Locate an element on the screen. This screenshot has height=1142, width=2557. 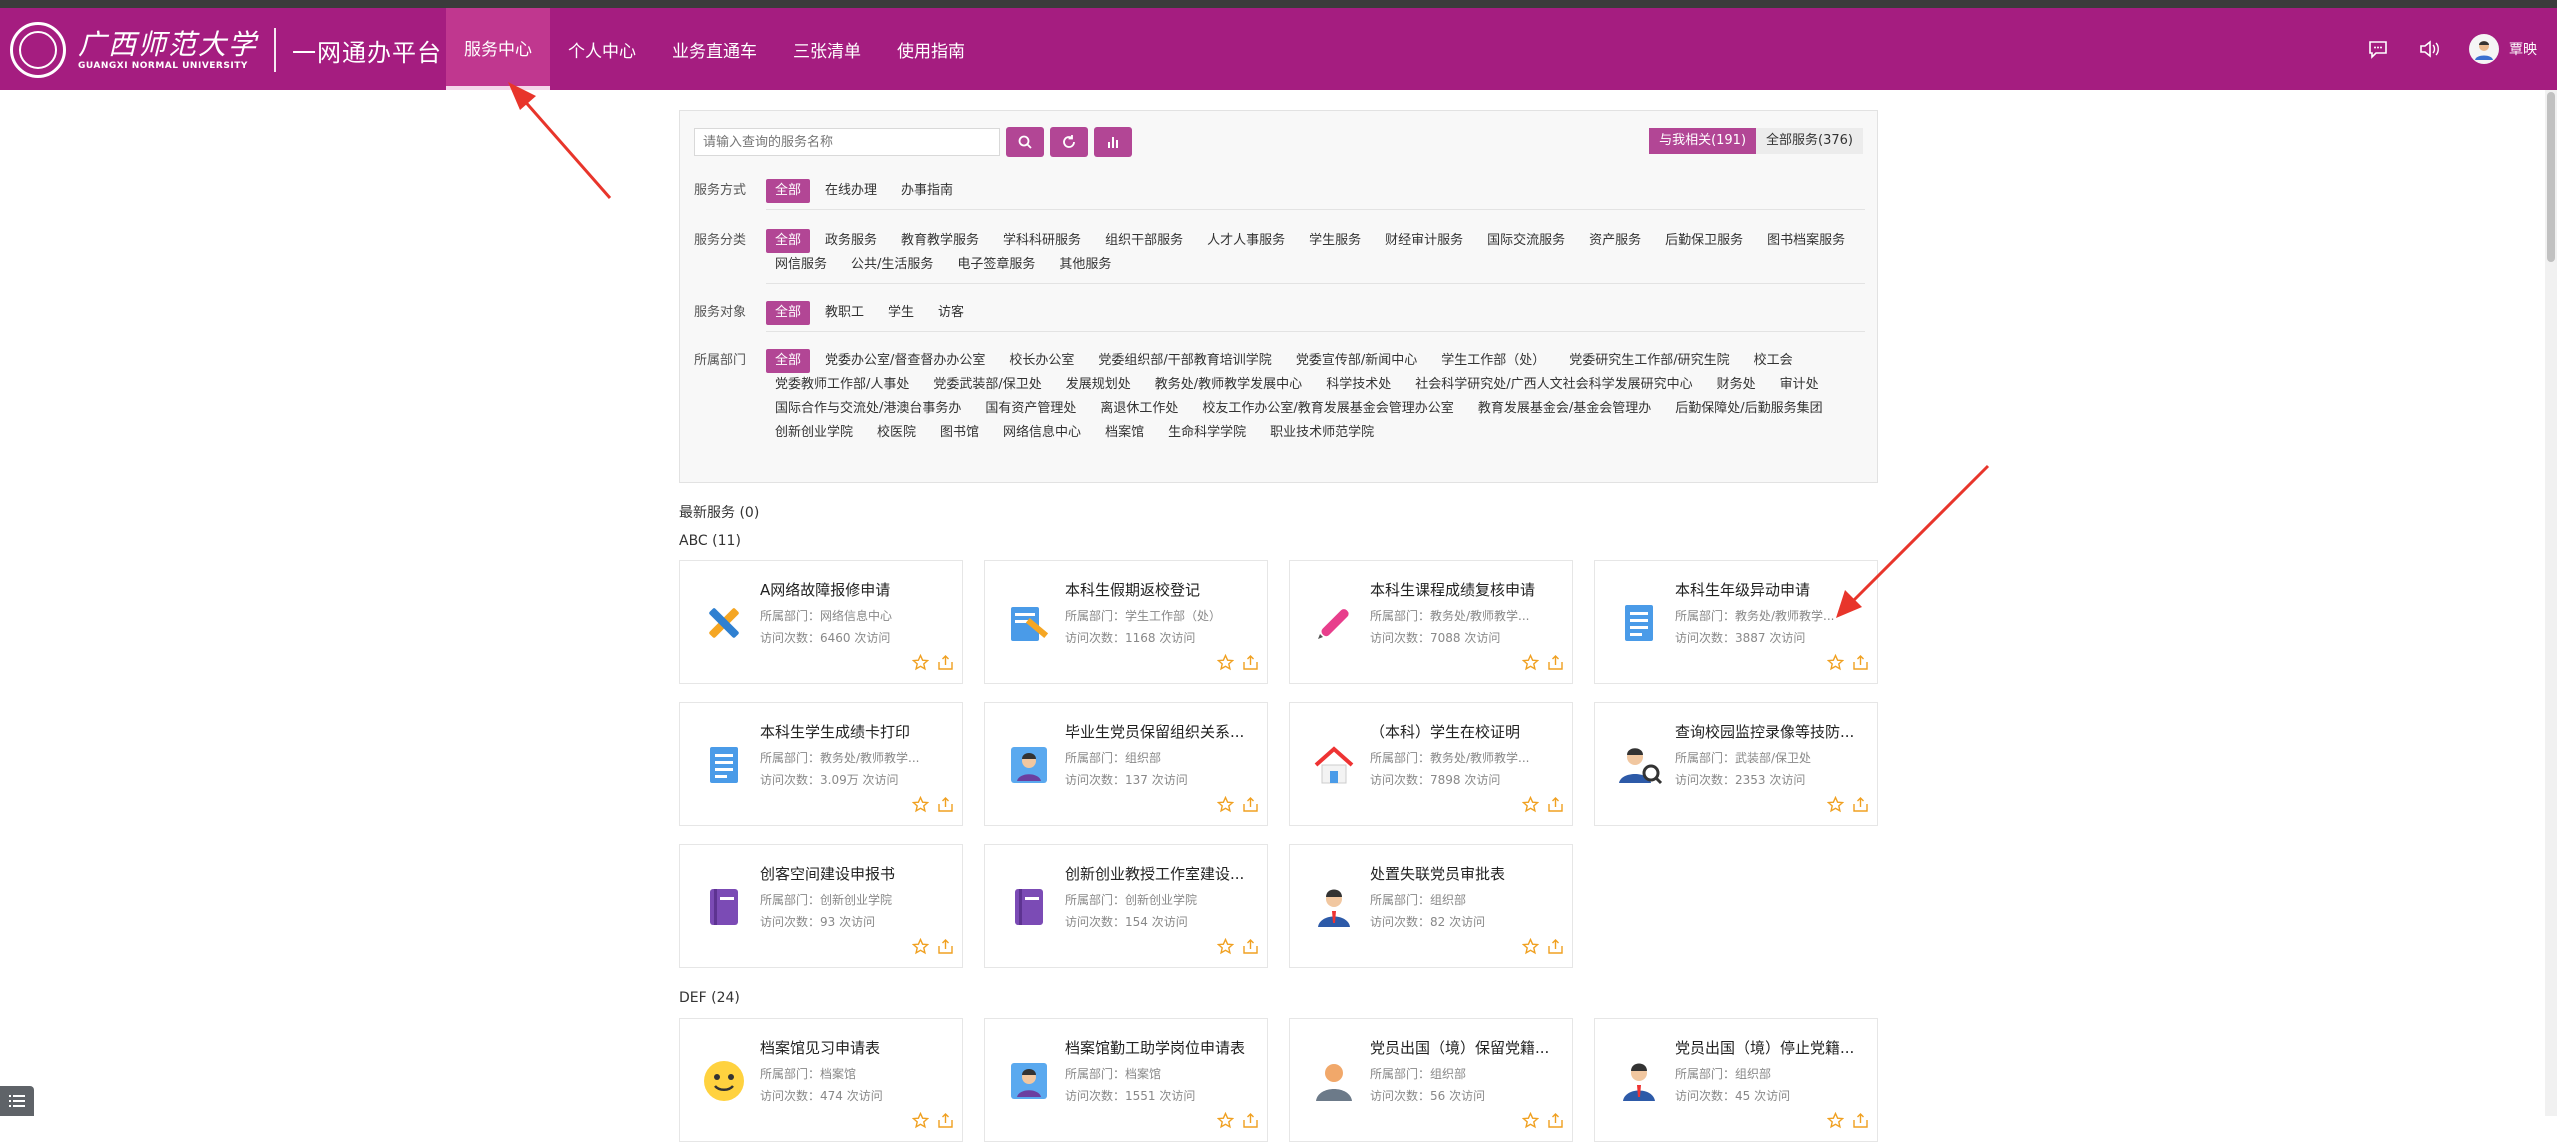
service-card: 创新创业教授工作室建设... 所属部门：创新创业学院 访问次数：154 次访问 is located at coordinates (1126, 906).